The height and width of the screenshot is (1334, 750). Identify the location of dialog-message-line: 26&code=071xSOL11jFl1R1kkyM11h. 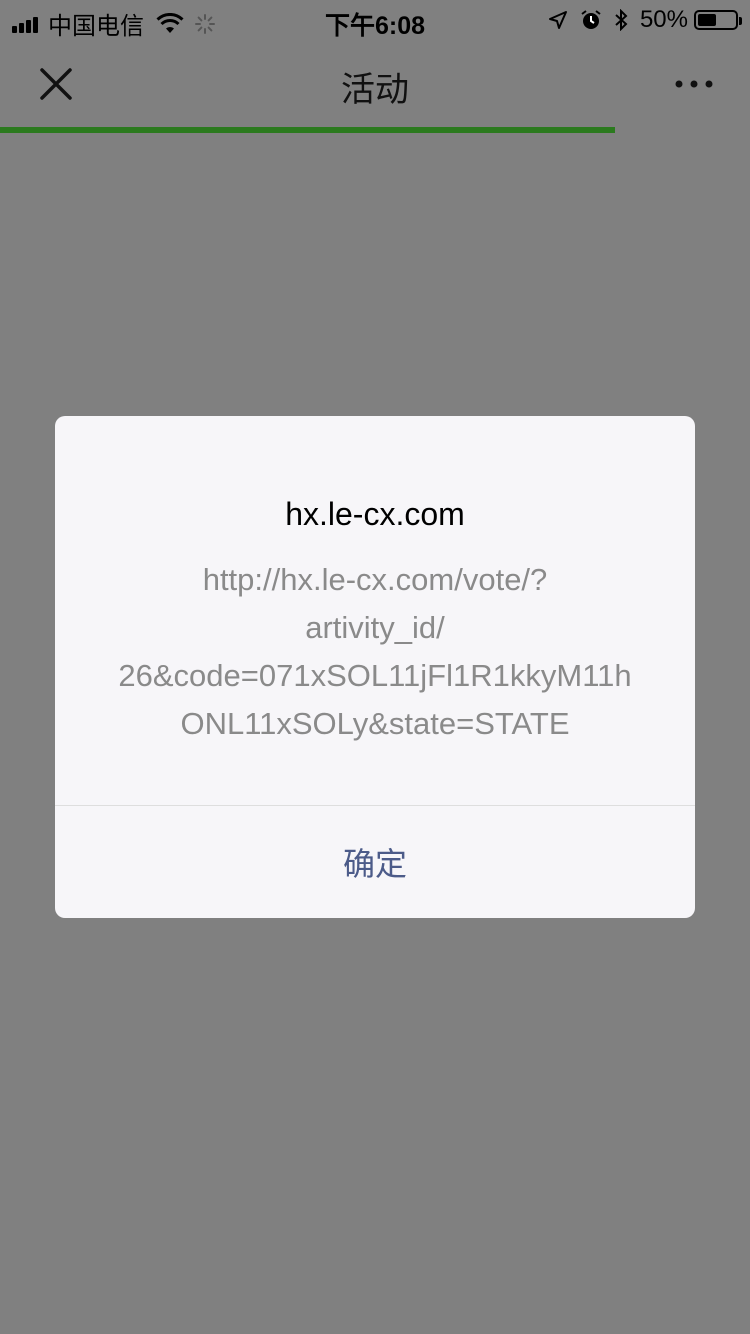
(375, 675).